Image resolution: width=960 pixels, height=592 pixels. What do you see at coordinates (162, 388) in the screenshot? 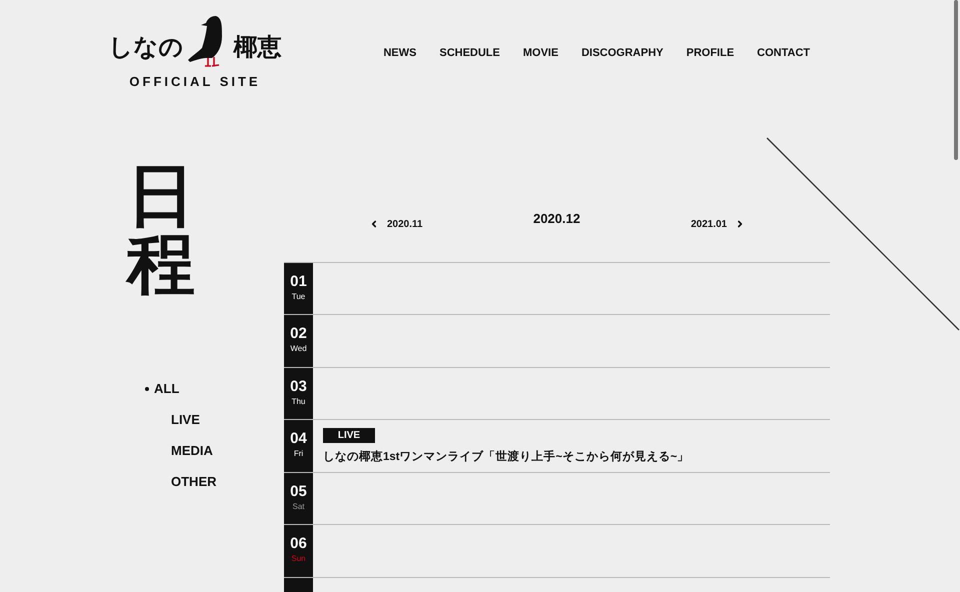
I see `filter-link: ALL` at bounding box center [162, 388].